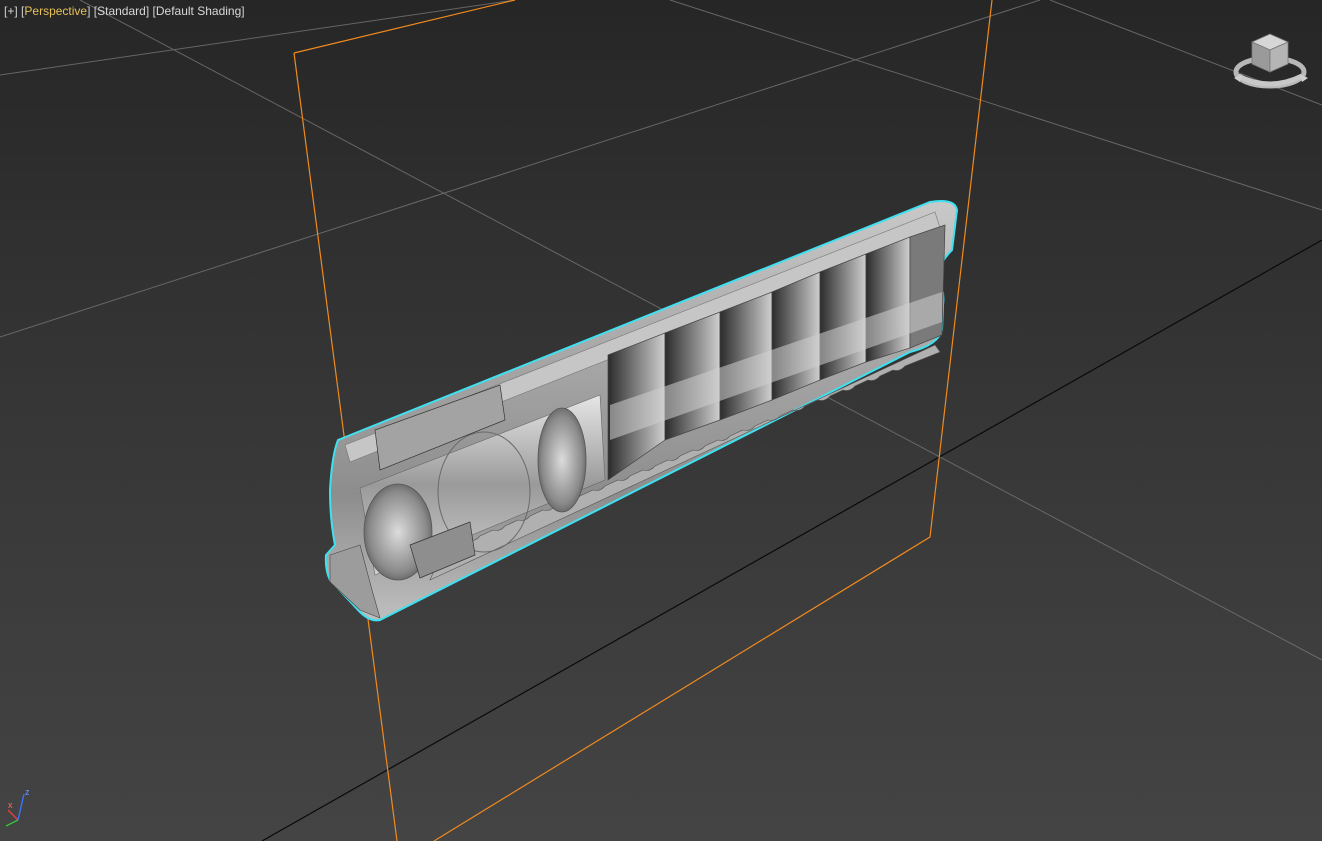 The width and height of the screenshot is (1322, 841). I want to click on viewport-style-label: Standard, so click(121, 11).